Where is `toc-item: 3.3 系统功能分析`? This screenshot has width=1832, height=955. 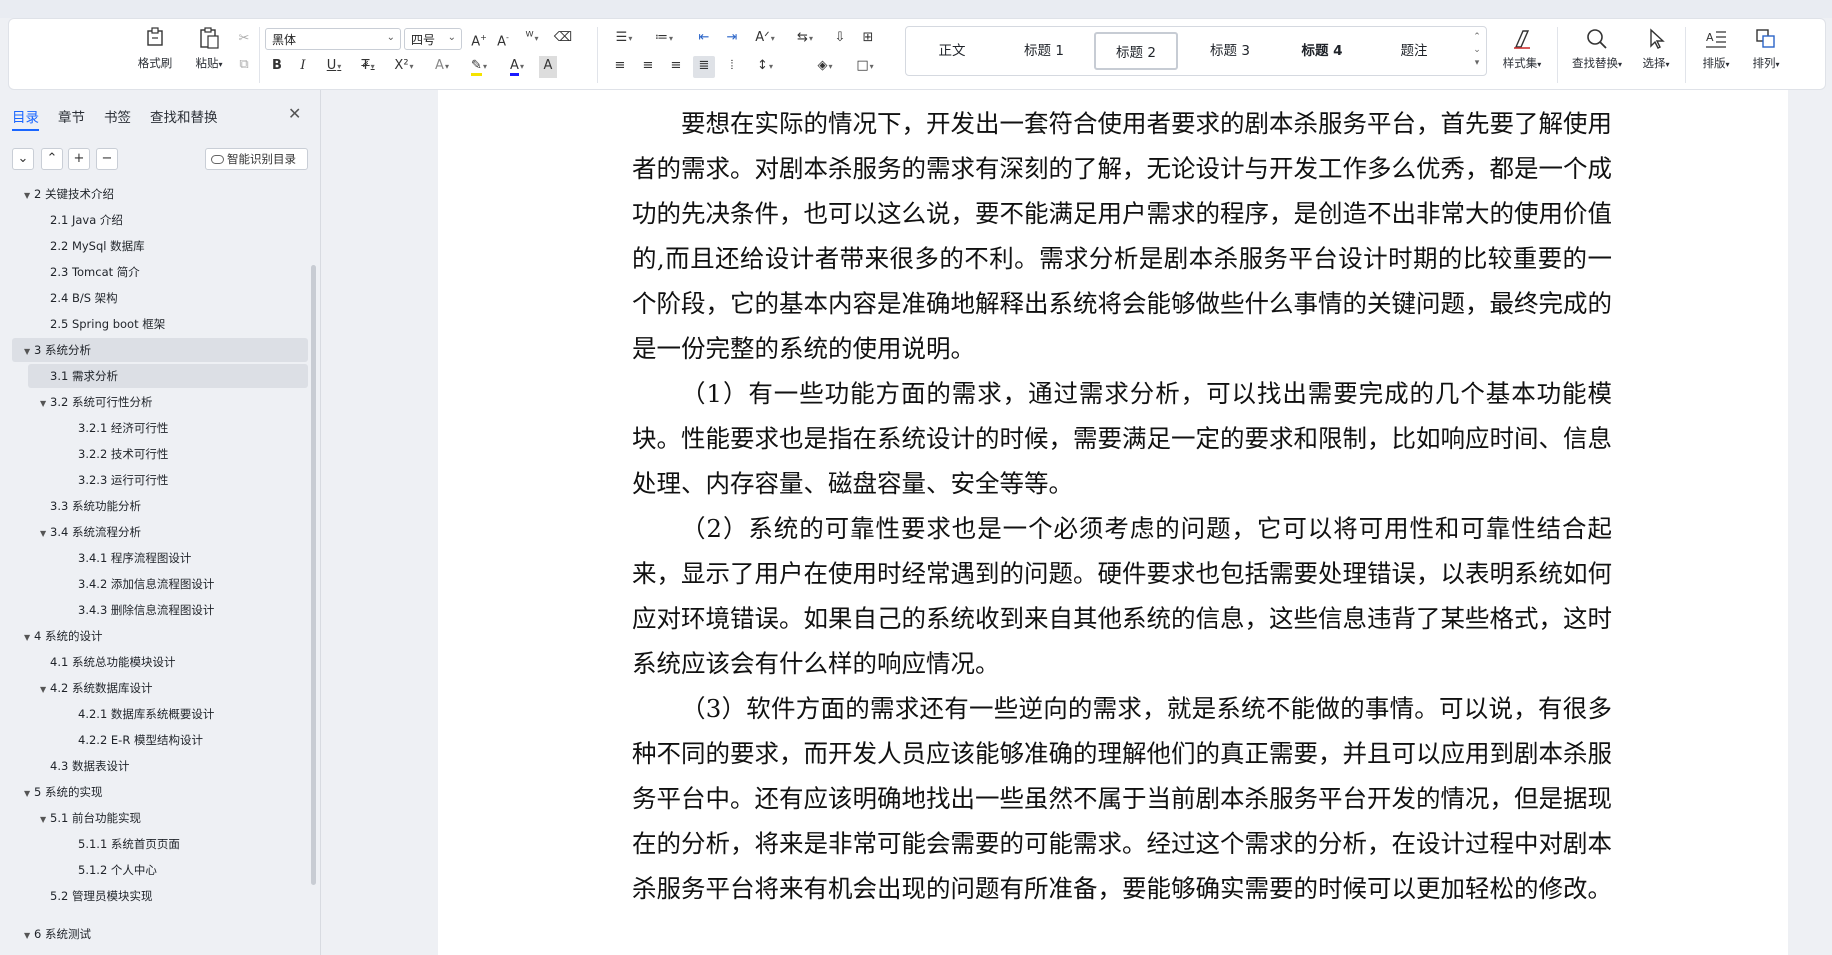
toc-item: 3.3 系统功能分析 is located at coordinates (160, 506).